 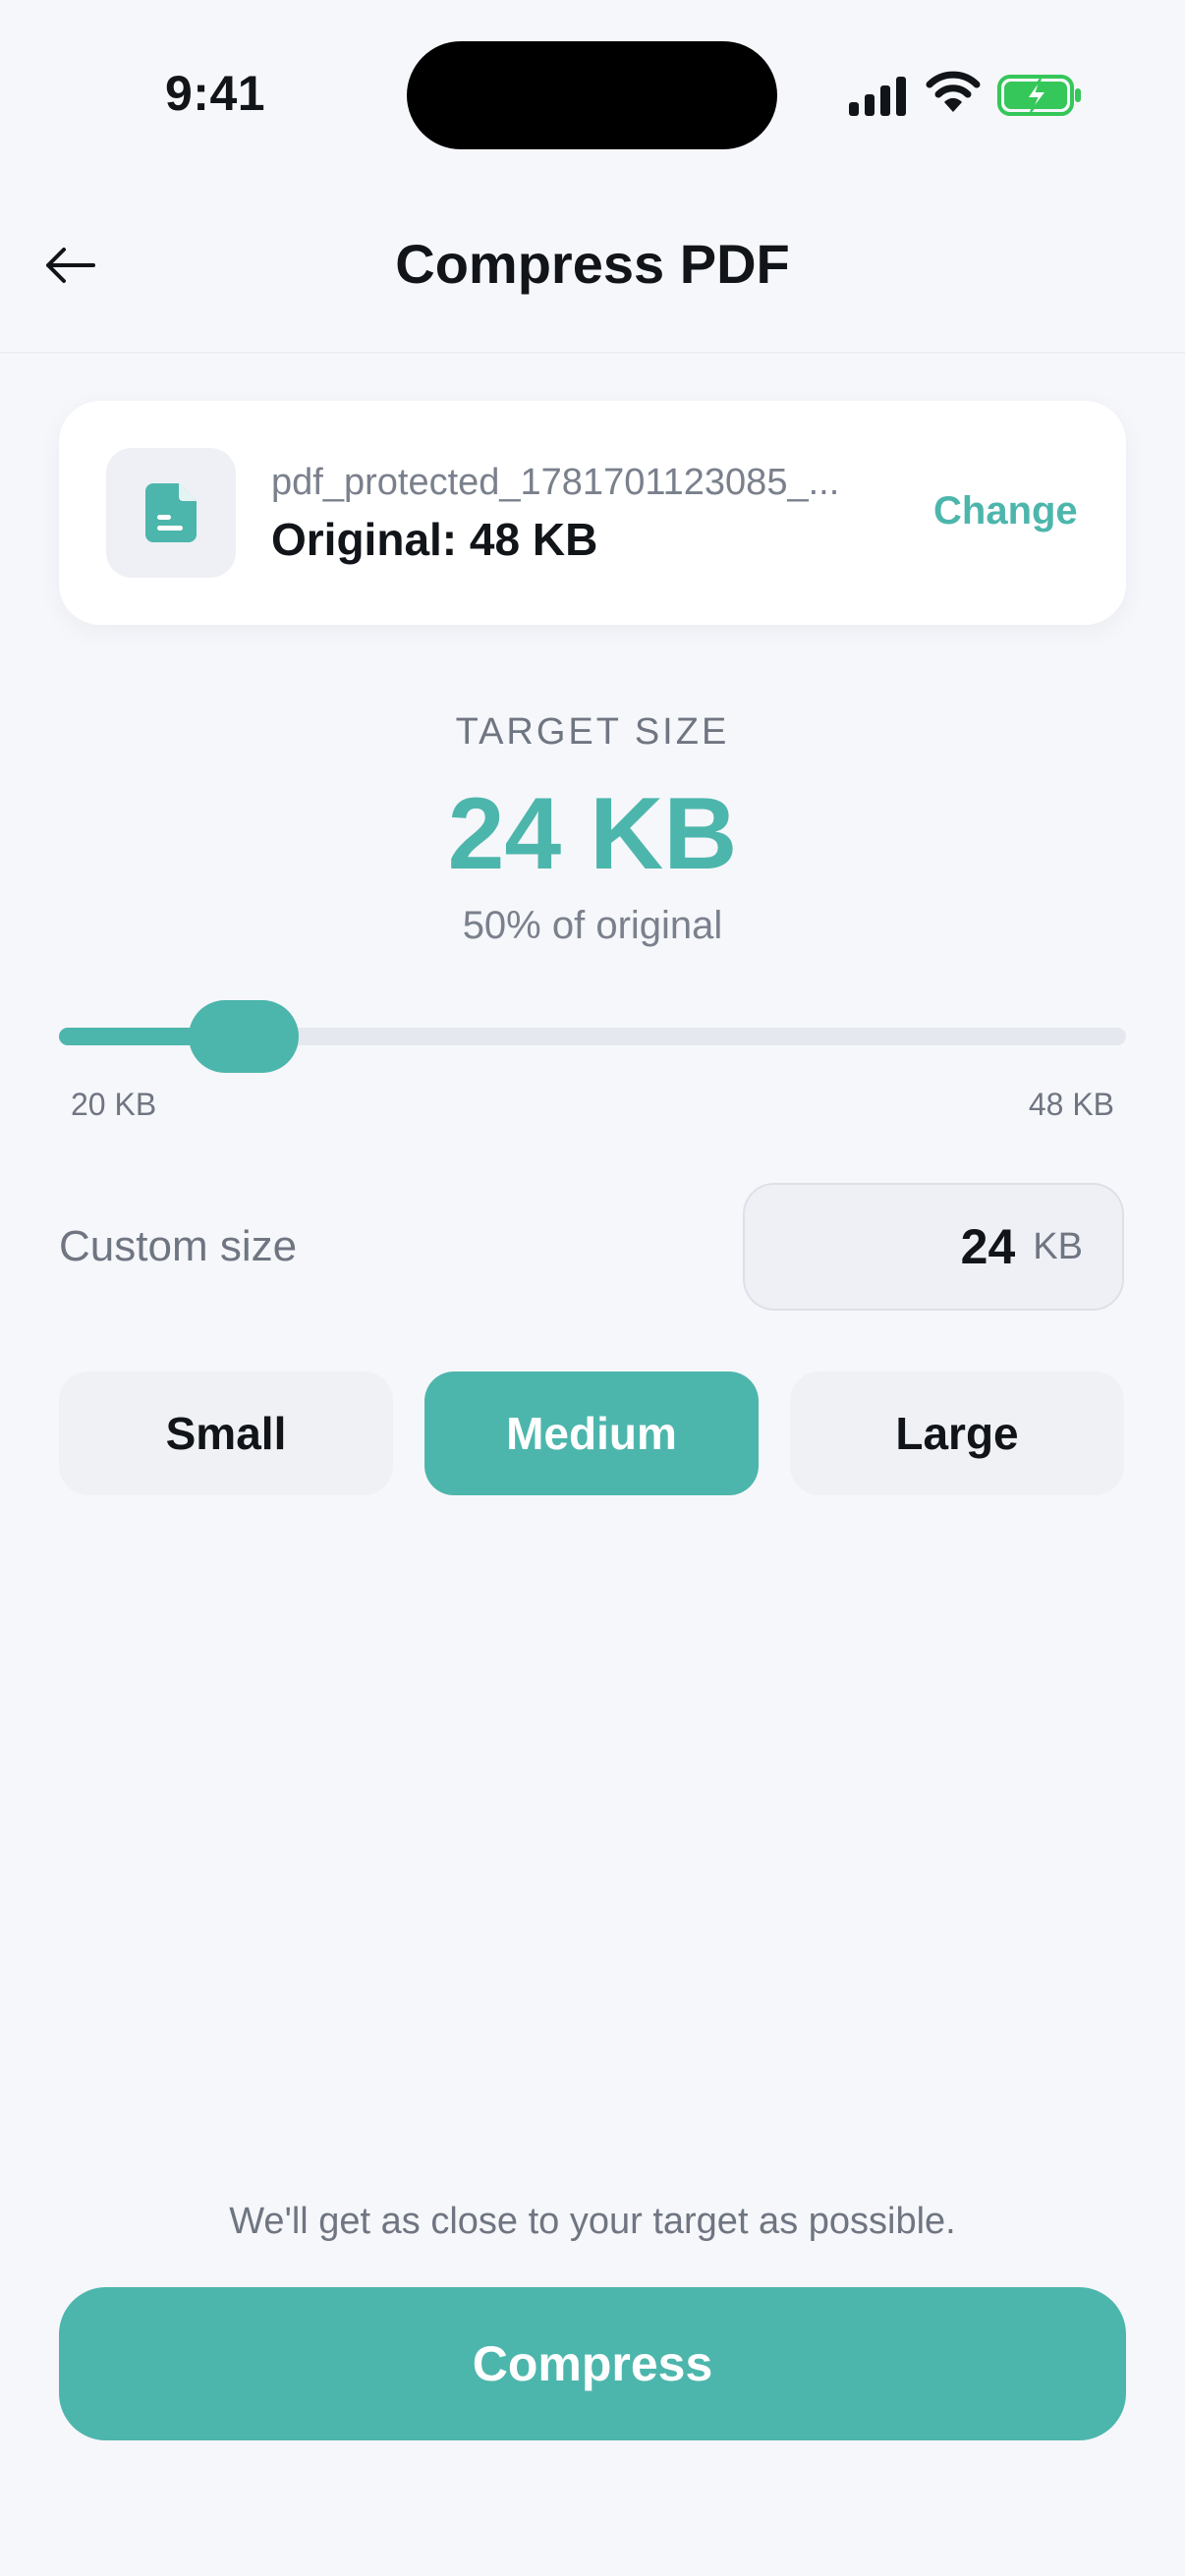 I want to click on file-icon-container, so click(x=171, y=513).